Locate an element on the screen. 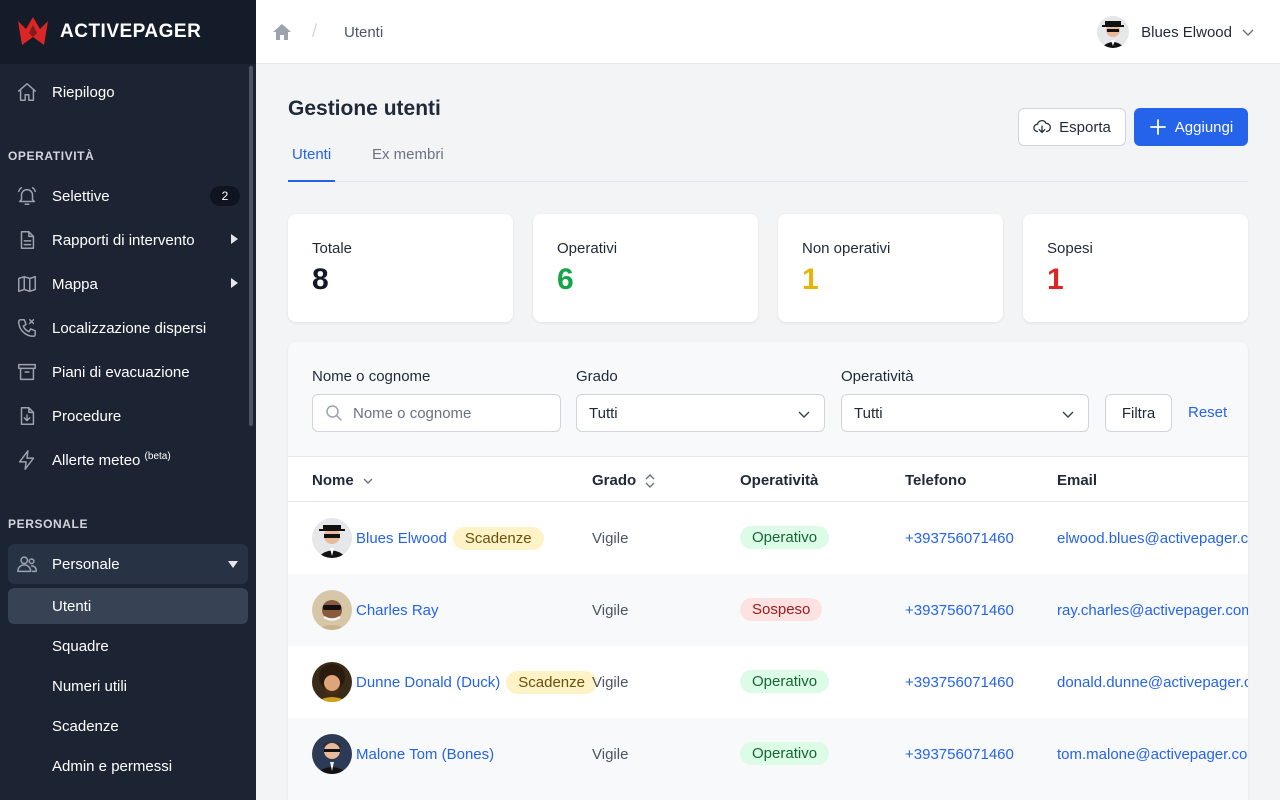 The width and height of the screenshot is (1280, 800). add-label: Aggiungi is located at coordinates (1204, 127).